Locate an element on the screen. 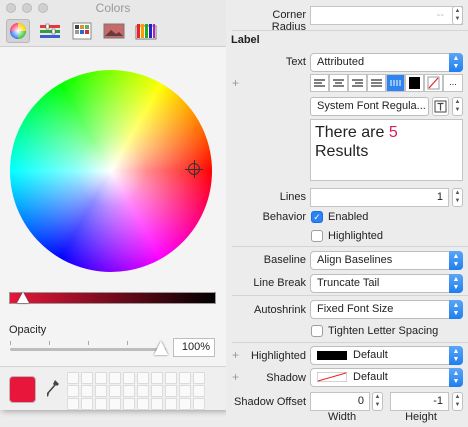 The image size is (468, 427). color-palettes-tab is located at coordinates (82, 31).